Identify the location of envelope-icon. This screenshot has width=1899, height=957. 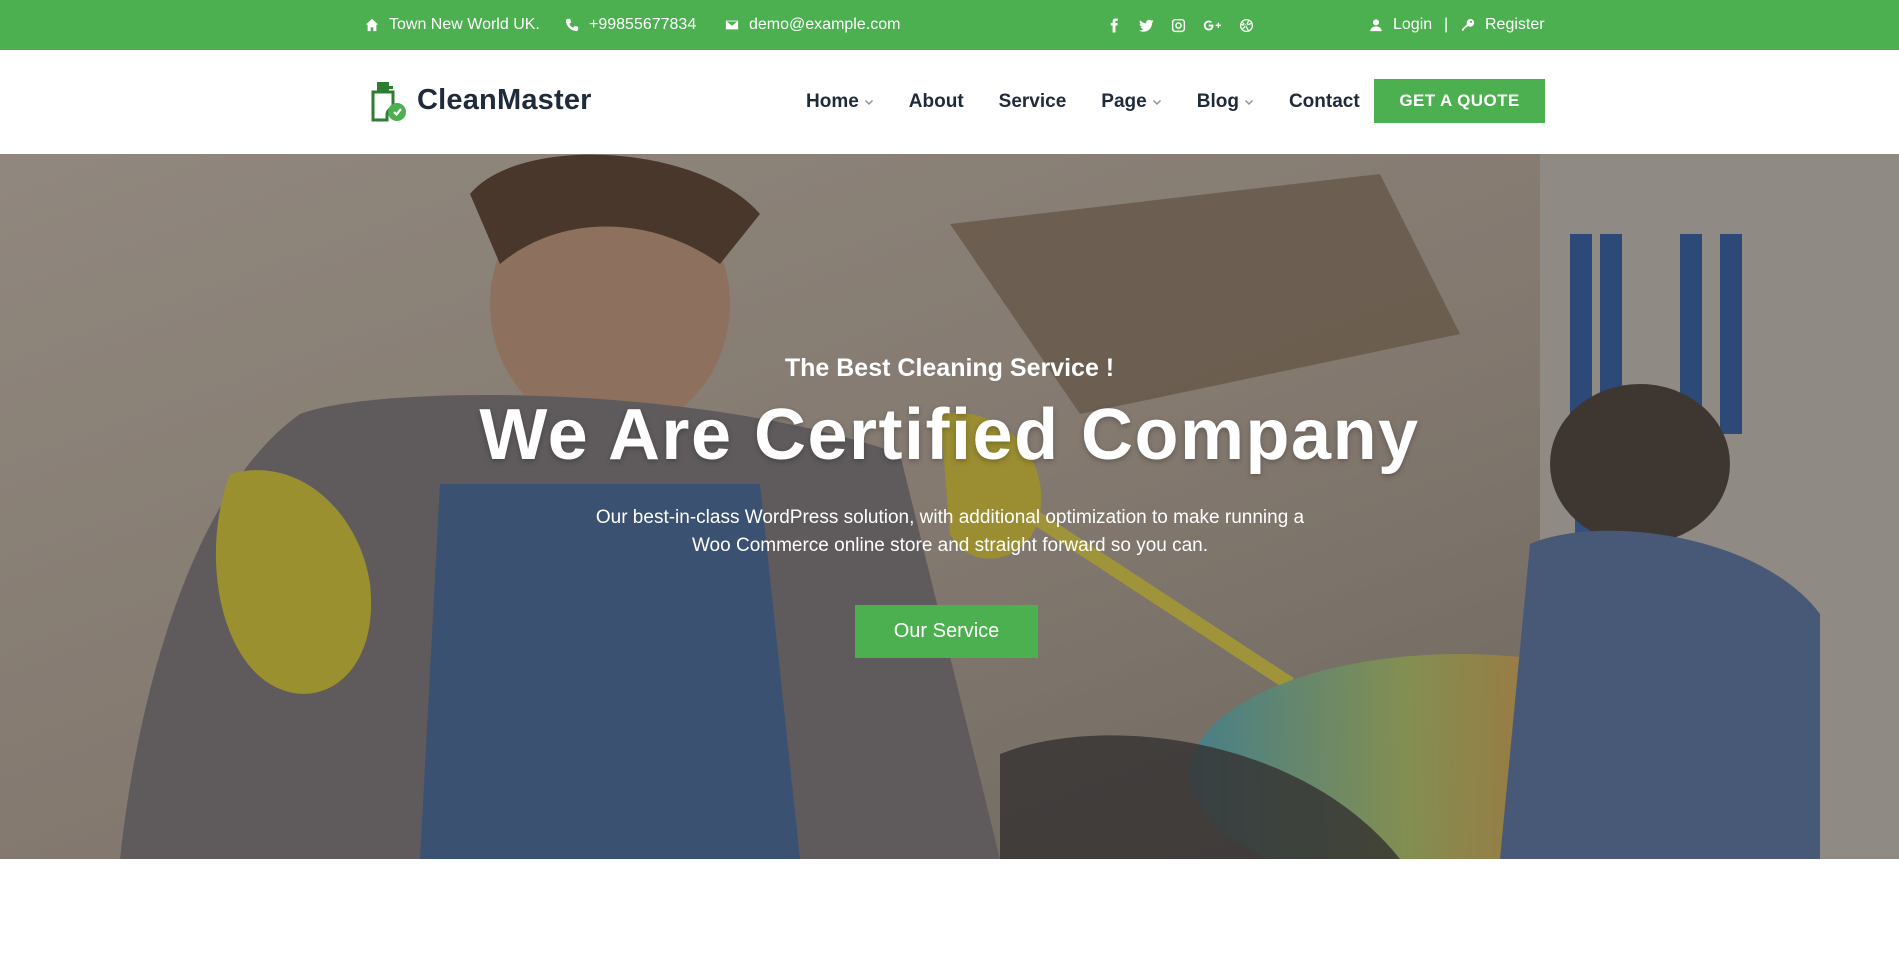
(732, 25).